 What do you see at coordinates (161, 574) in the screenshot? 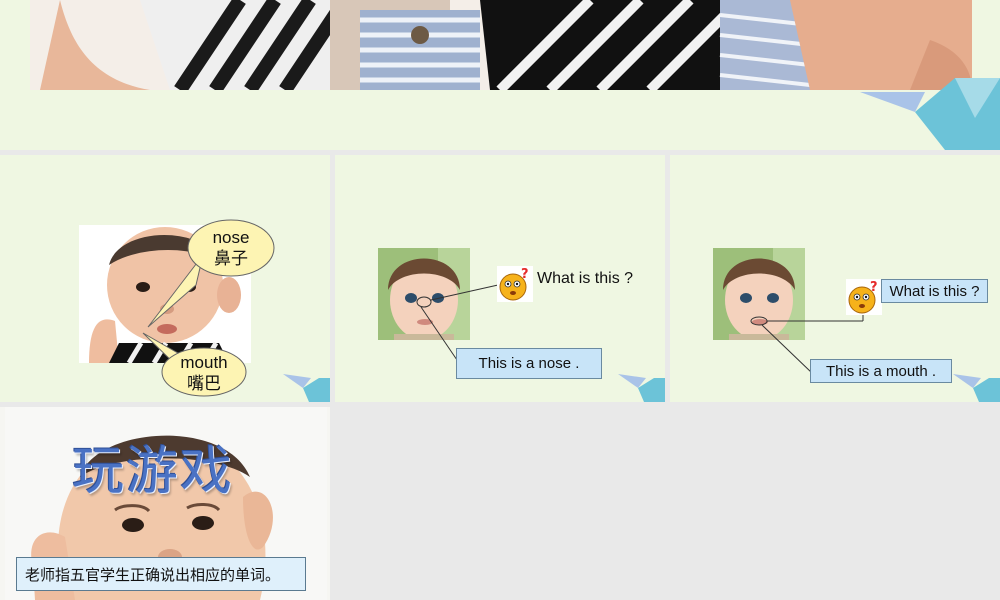
I see `instruction-note: 老师指五官学生正确说出相应的单词。` at bounding box center [161, 574].